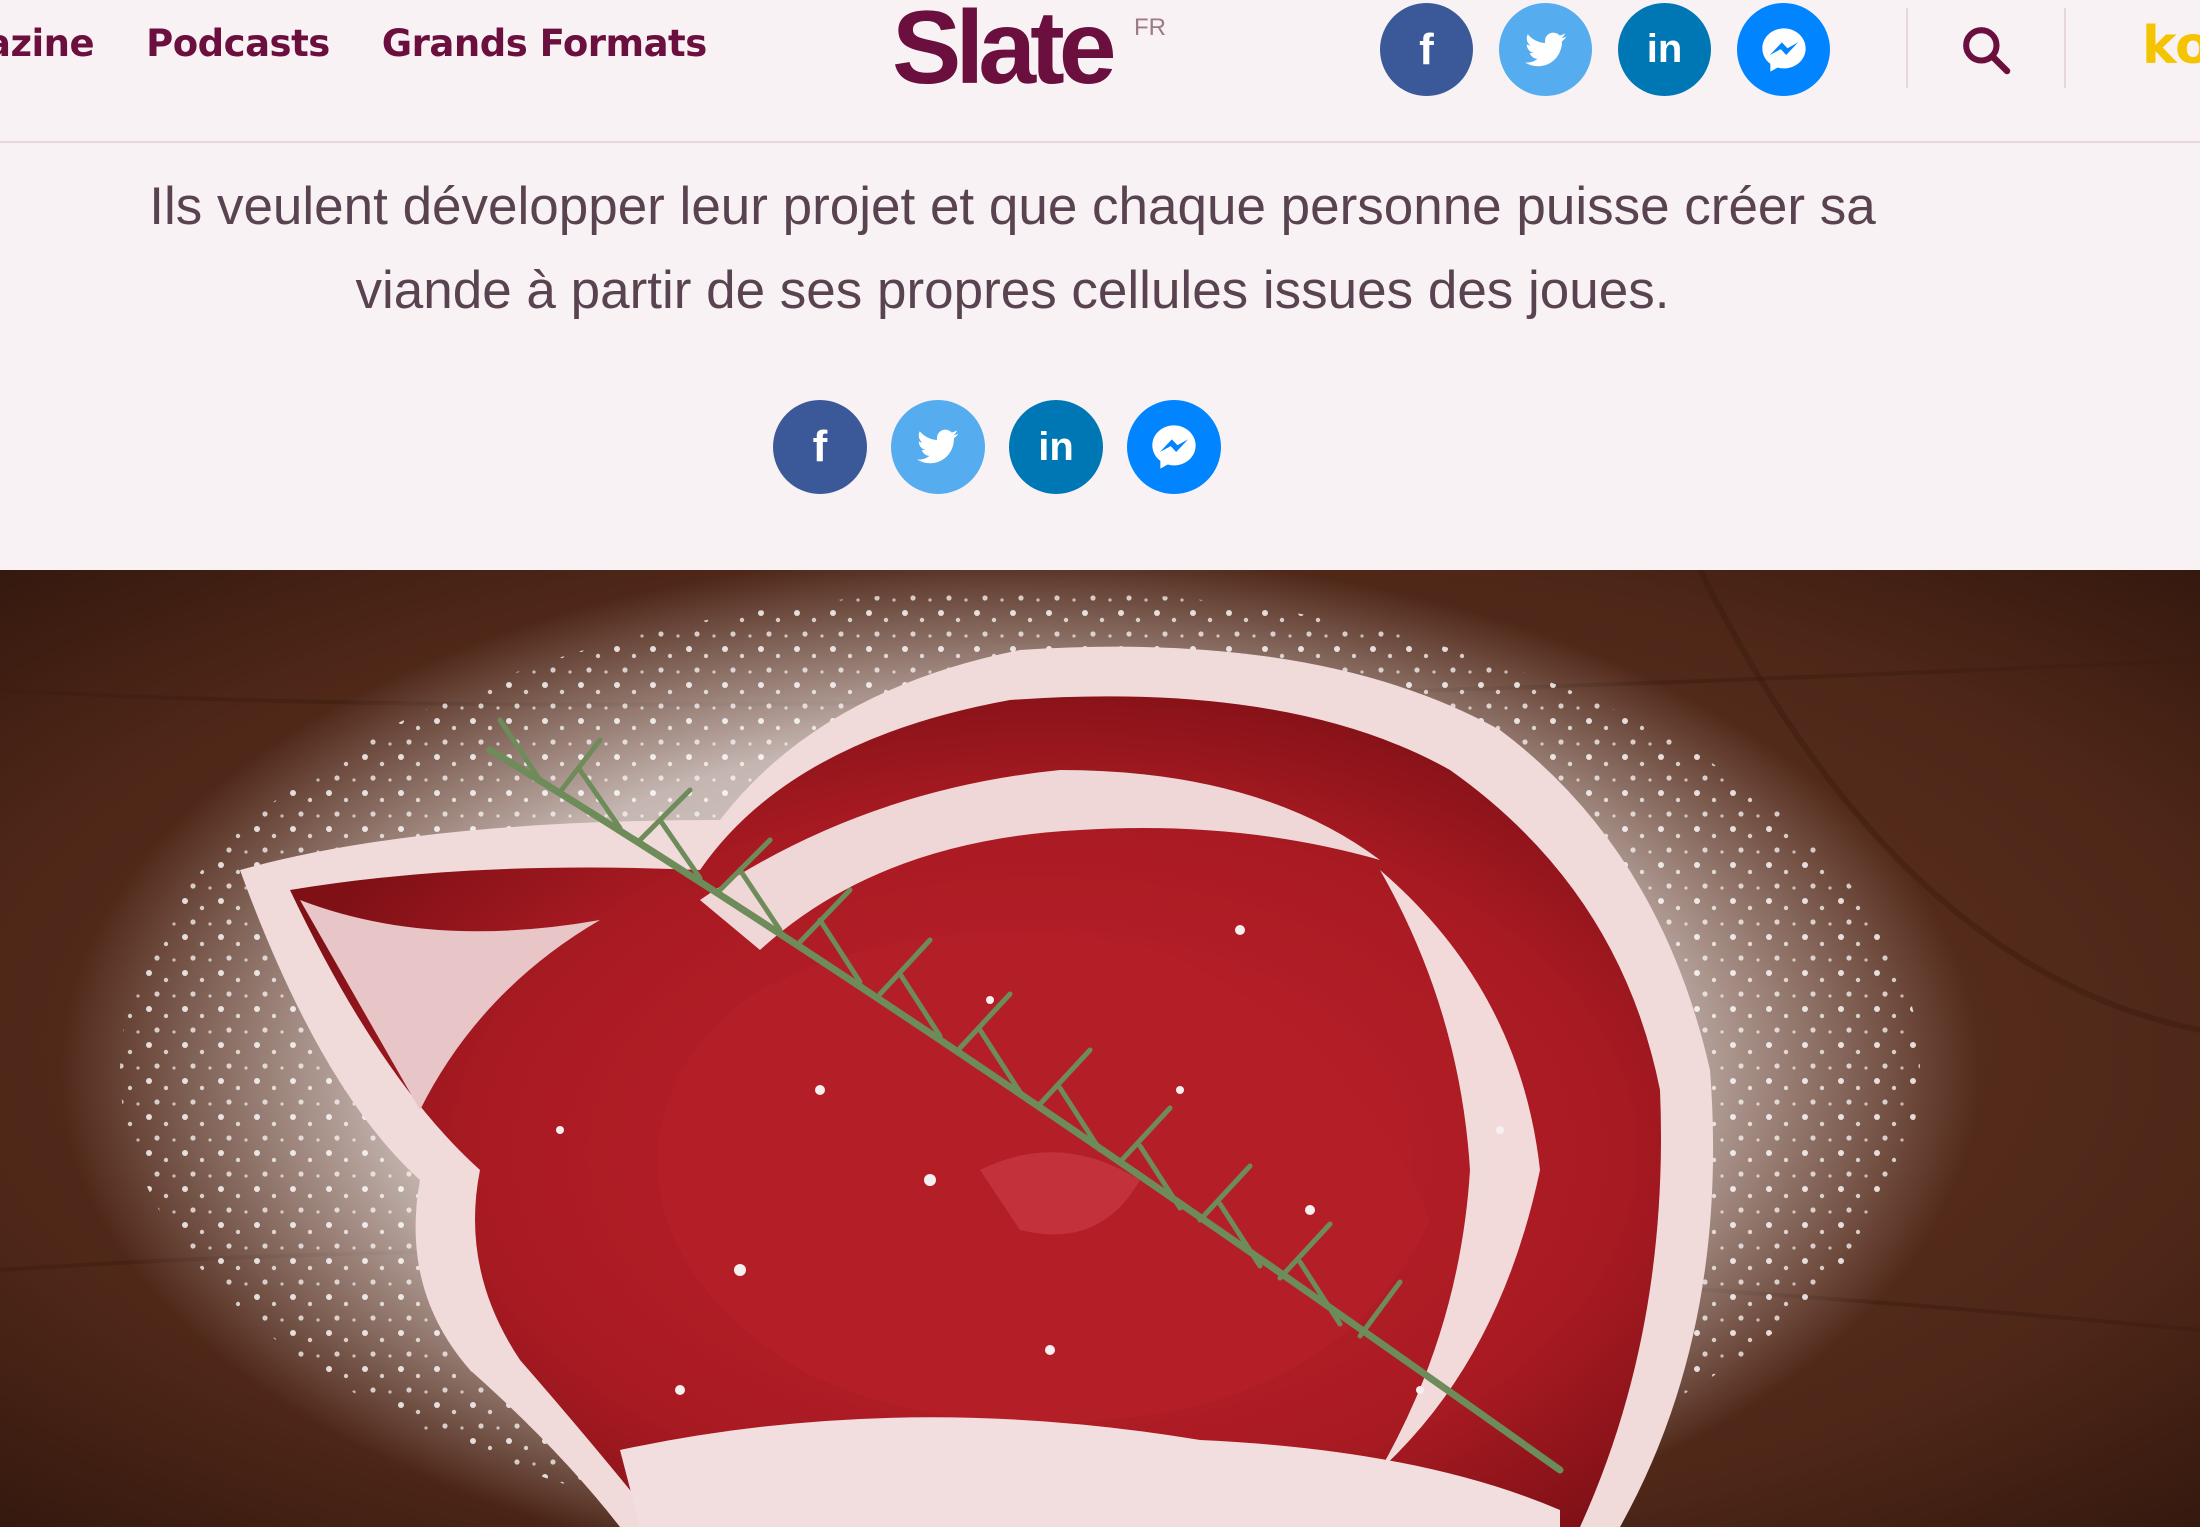 This screenshot has height=1527, width=2200. What do you see at coordinates (545, 43) in the screenshot?
I see `nav-item-grands-formats: Grands Formats` at bounding box center [545, 43].